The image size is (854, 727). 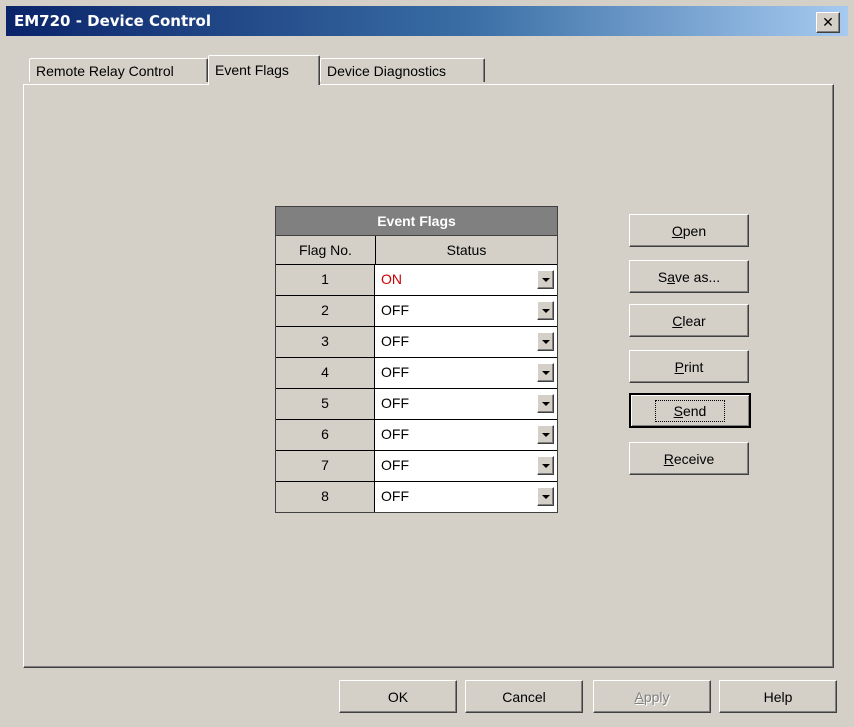 I want to click on column-header-flag-no: Flag No., so click(x=326, y=250).